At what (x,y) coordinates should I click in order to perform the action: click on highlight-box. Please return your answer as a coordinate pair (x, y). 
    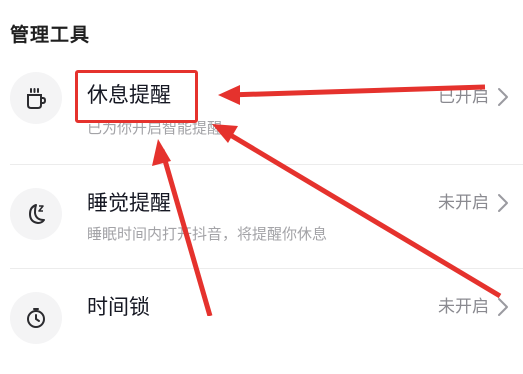
    Looking at the image, I should click on (136, 96).